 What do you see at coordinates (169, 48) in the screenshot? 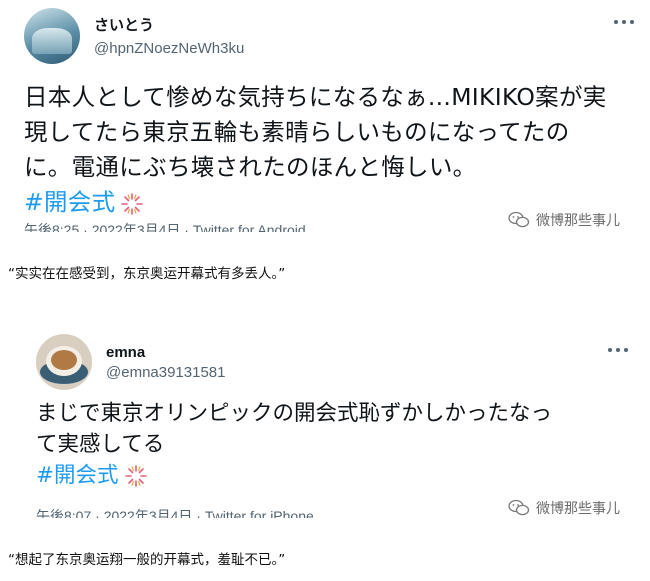
I see `user-handle: @hpnZNoezNeWh3ku` at bounding box center [169, 48].